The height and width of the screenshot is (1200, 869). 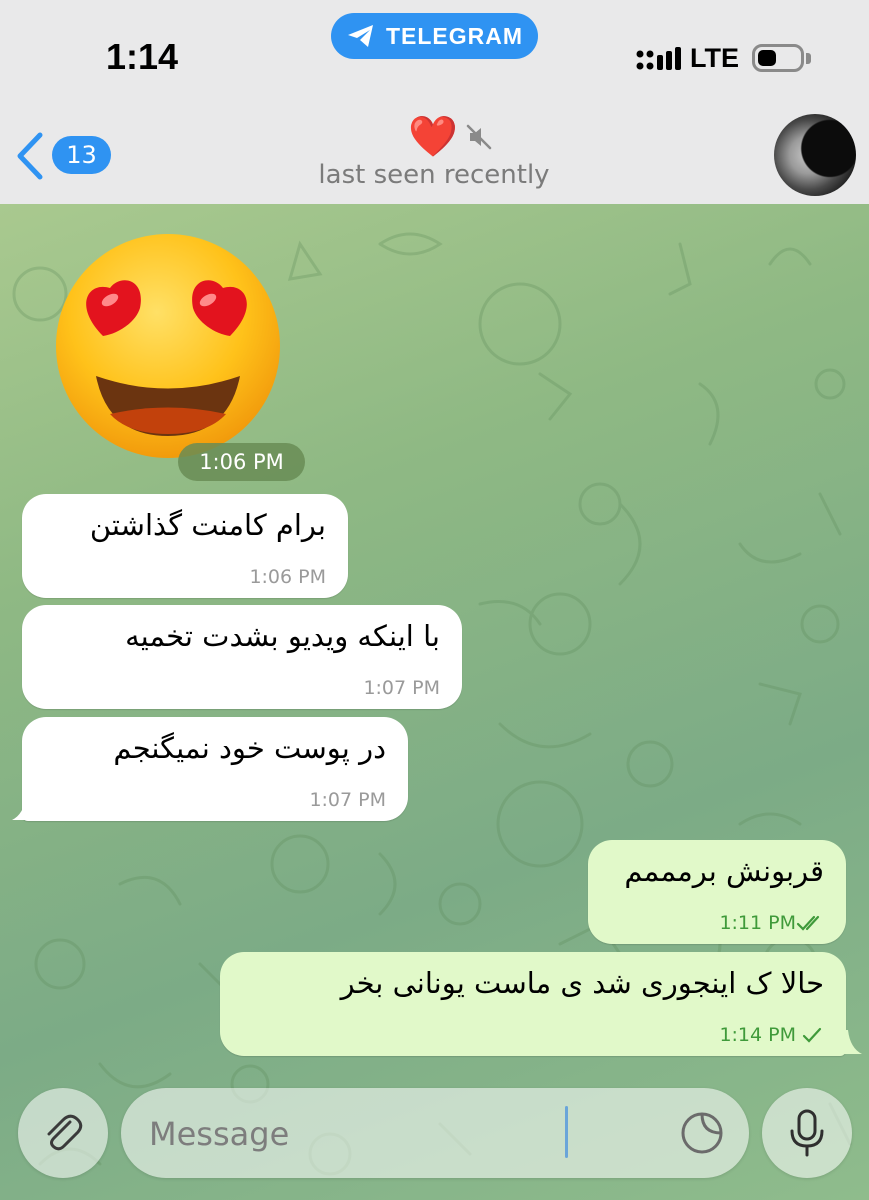 I want to click on muted-speaker-icon, so click(x=479, y=137).